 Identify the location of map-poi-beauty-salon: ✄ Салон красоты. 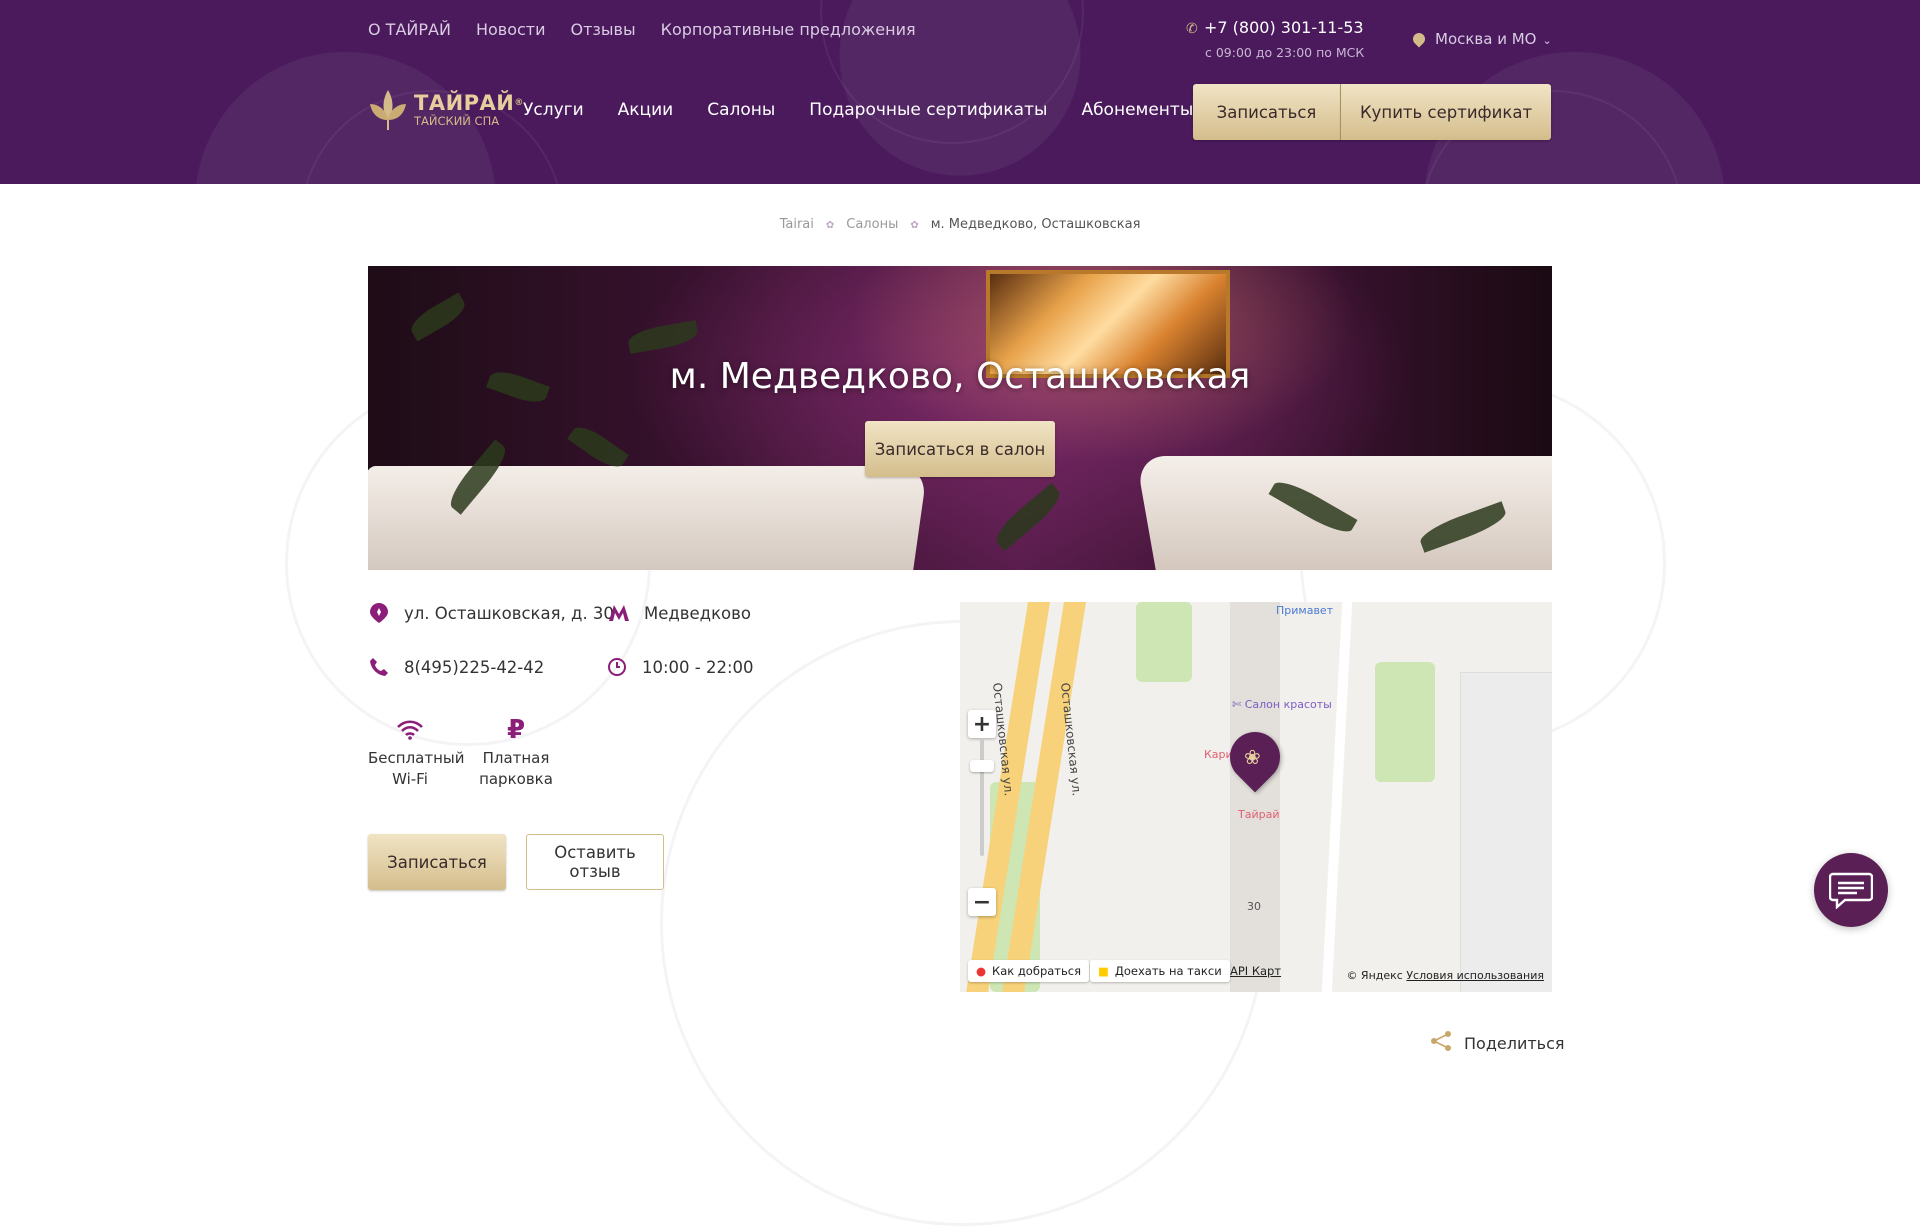
(1282, 704).